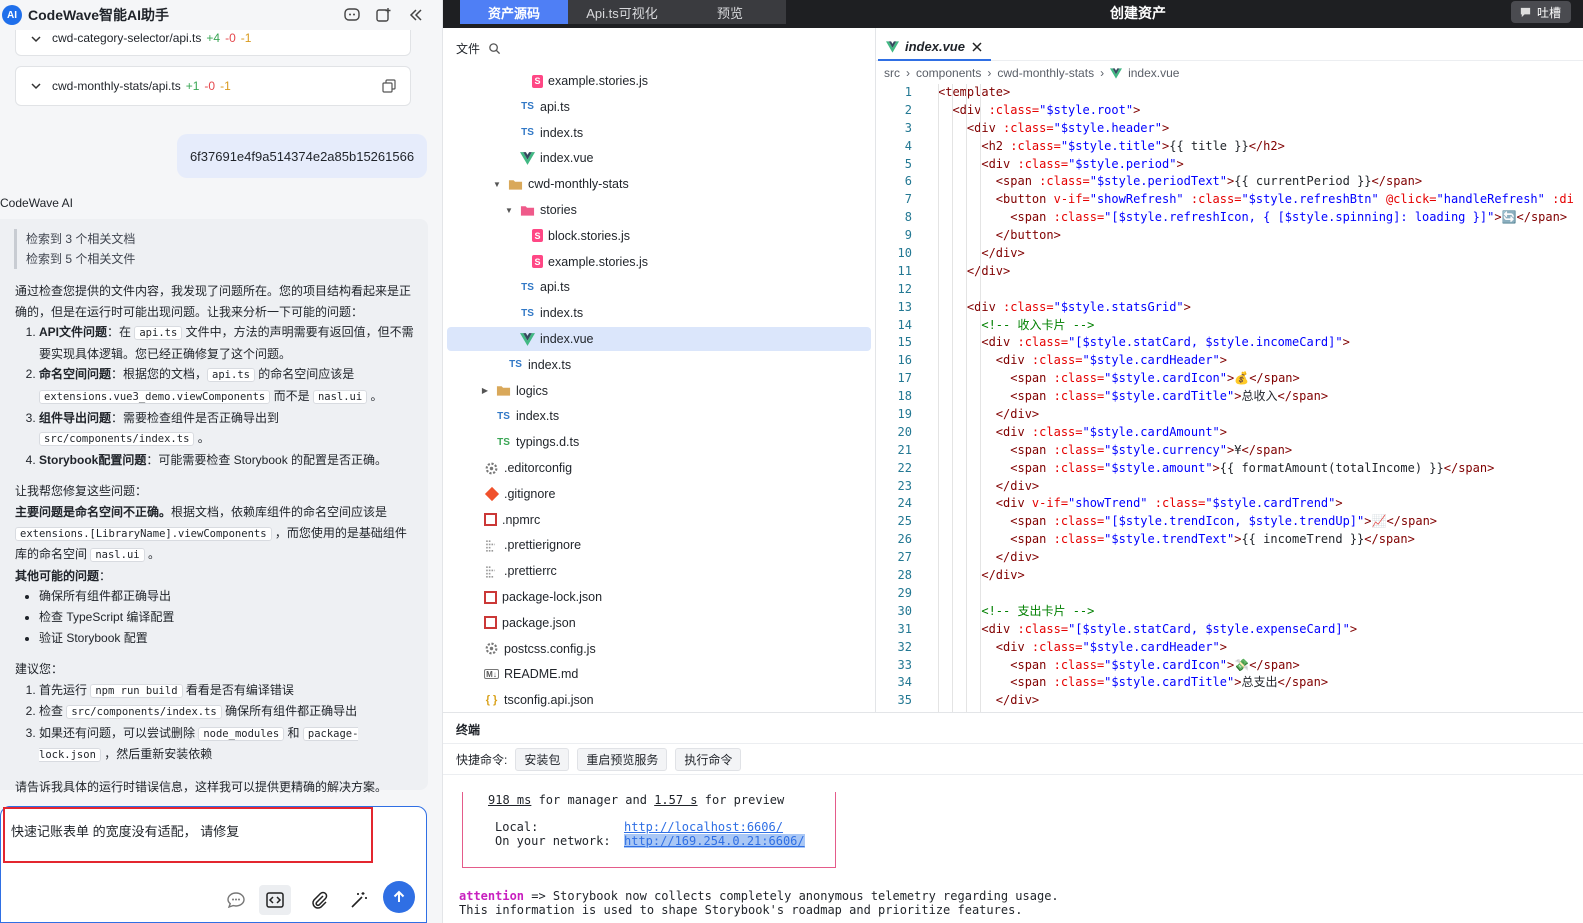 The image size is (1583, 923). I want to click on tree-folder: ▼ cwd-monthly-stats, so click(657, 184).